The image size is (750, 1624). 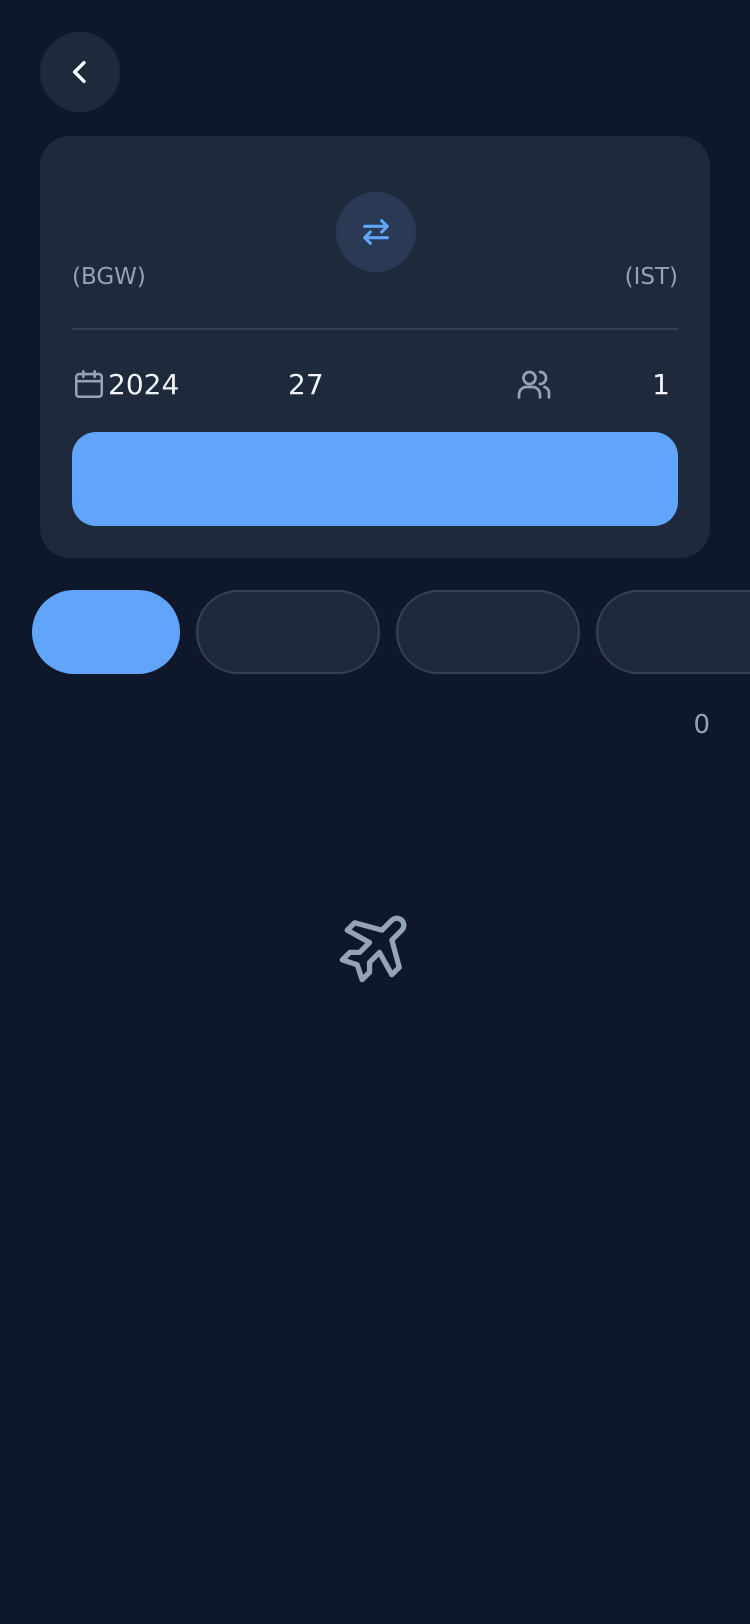 What do you see at coordinates (375, 384) in the screenshot?
I see `trip-details-row: 2024 27 1` at bounding box center [375, 384].